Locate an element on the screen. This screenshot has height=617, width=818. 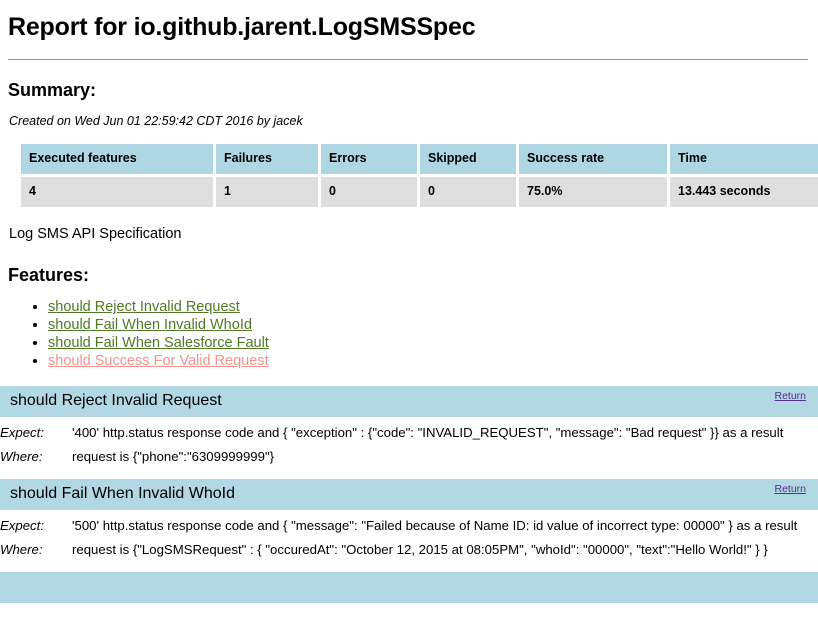
list-item: should Fail When Invalid WhoId is located at coordinates (428, 325).